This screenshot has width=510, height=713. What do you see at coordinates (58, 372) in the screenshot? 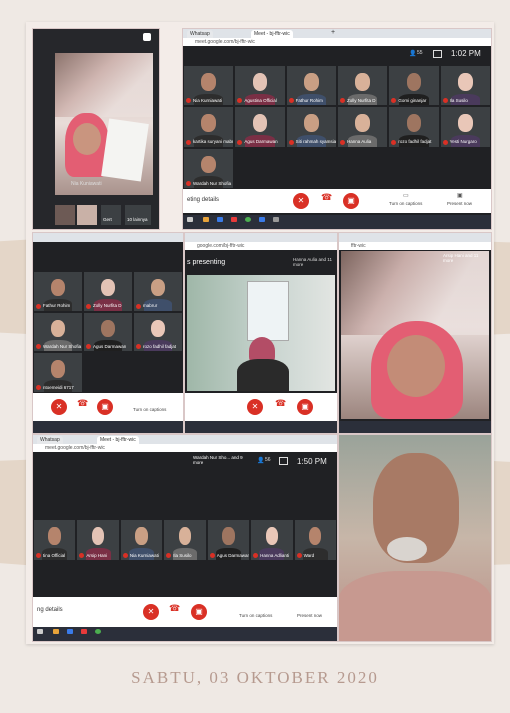
I see `participant-tile: ntoemeidi 6717` at bounding box center [58, 372].